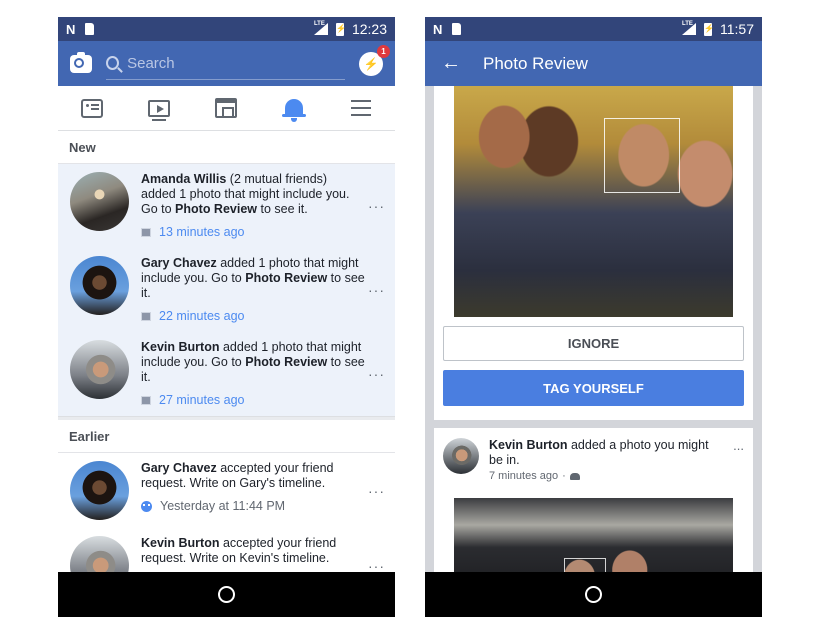  I want to click on group-photo, so click(593, 201).